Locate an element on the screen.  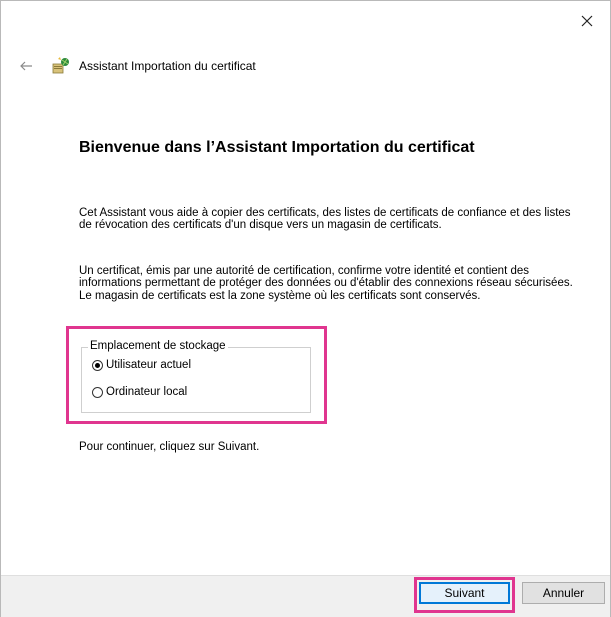
back-arrow-icon is located at coordinates (26, 66).